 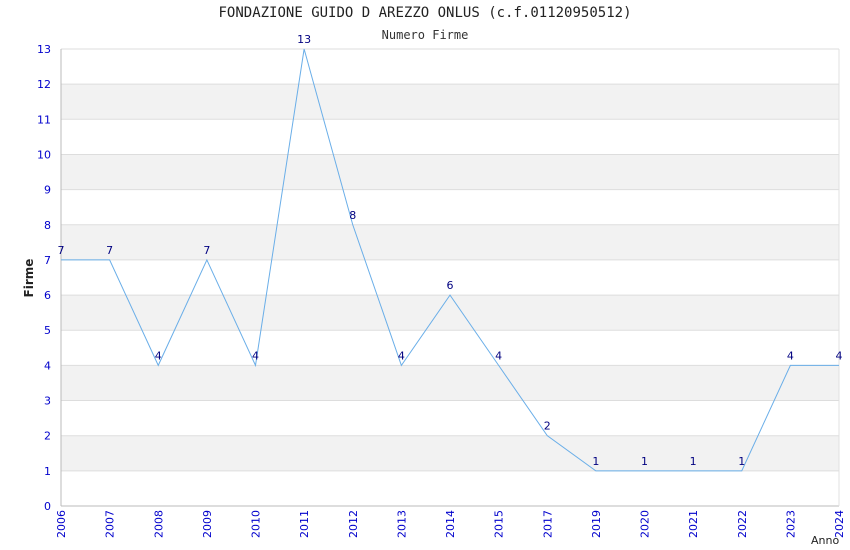 What do you see at coordinates (790, 524) in the screenshot?
I see `x-tick-label: 2023` at bounding box center [790, 524].